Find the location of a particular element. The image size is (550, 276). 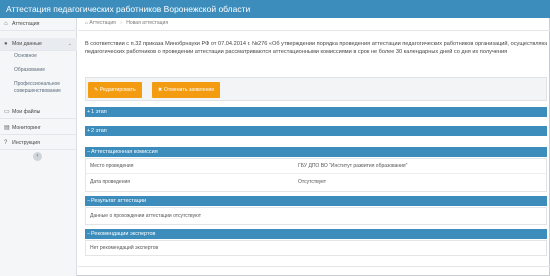

section-recommendations: − Рекомендации экспертов is located at coordinates (316, 234).